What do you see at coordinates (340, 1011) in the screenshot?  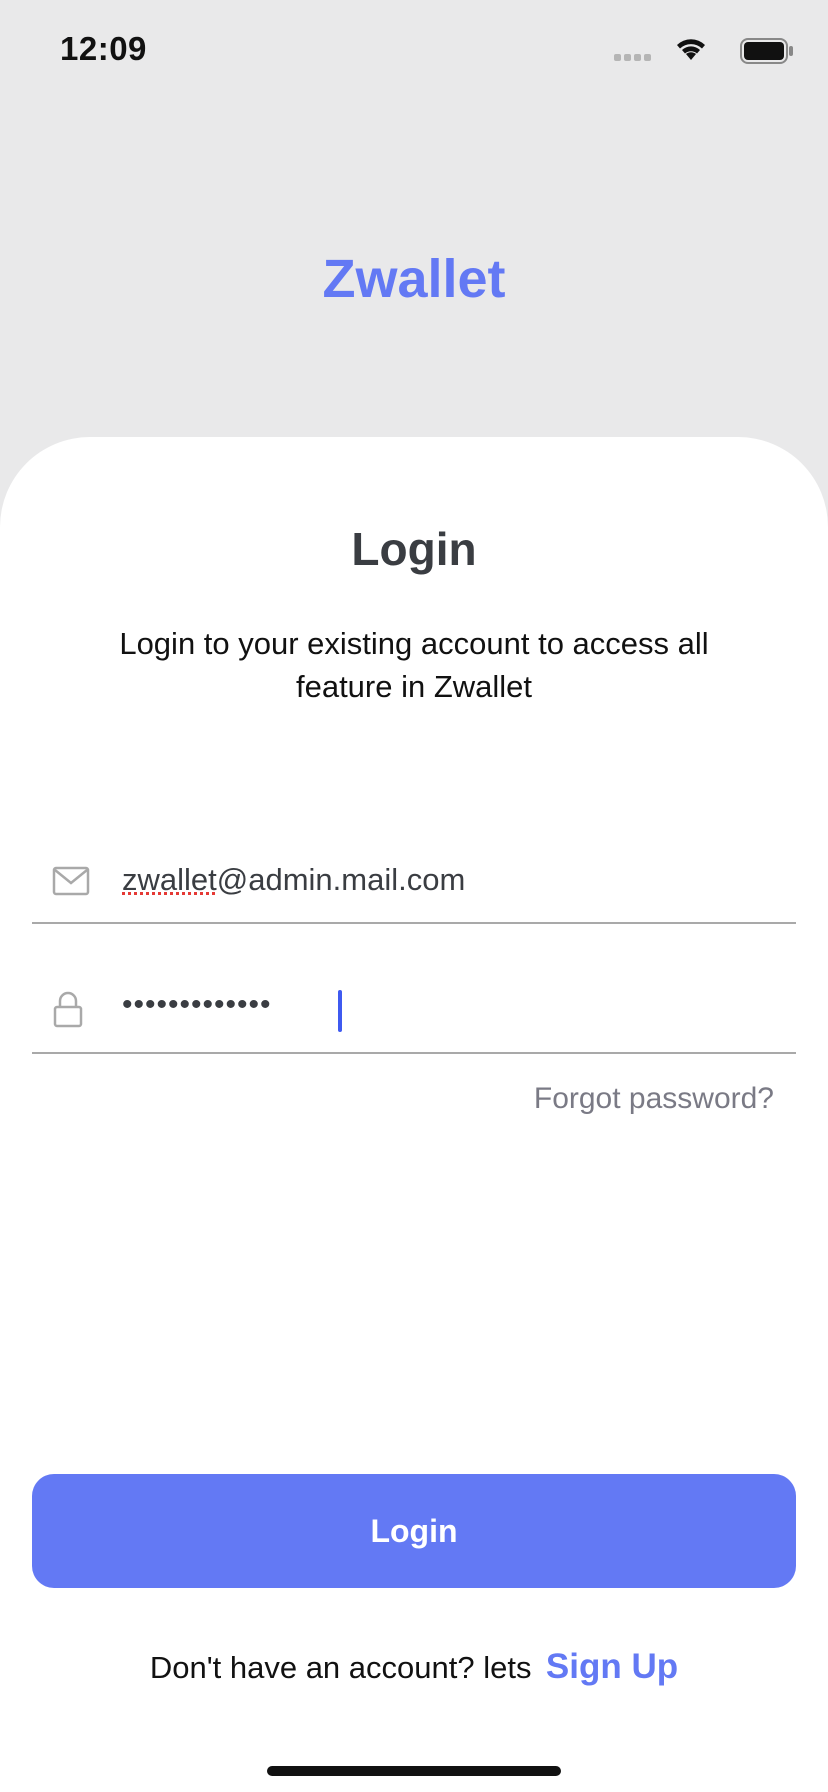 I see `text-caret` at bounding box center [340, 1011].